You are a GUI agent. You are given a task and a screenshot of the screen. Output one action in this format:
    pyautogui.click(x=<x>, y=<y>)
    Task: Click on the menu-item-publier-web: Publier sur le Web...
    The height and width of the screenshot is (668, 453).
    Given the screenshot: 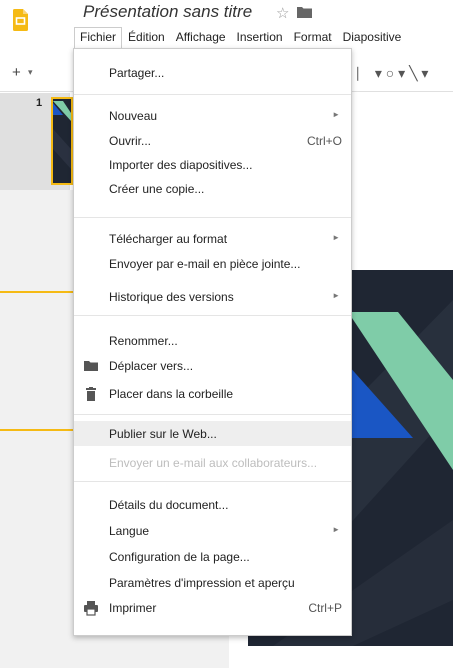 What is the action you would take?
    pyautogui.click(x=212, y=433)
    